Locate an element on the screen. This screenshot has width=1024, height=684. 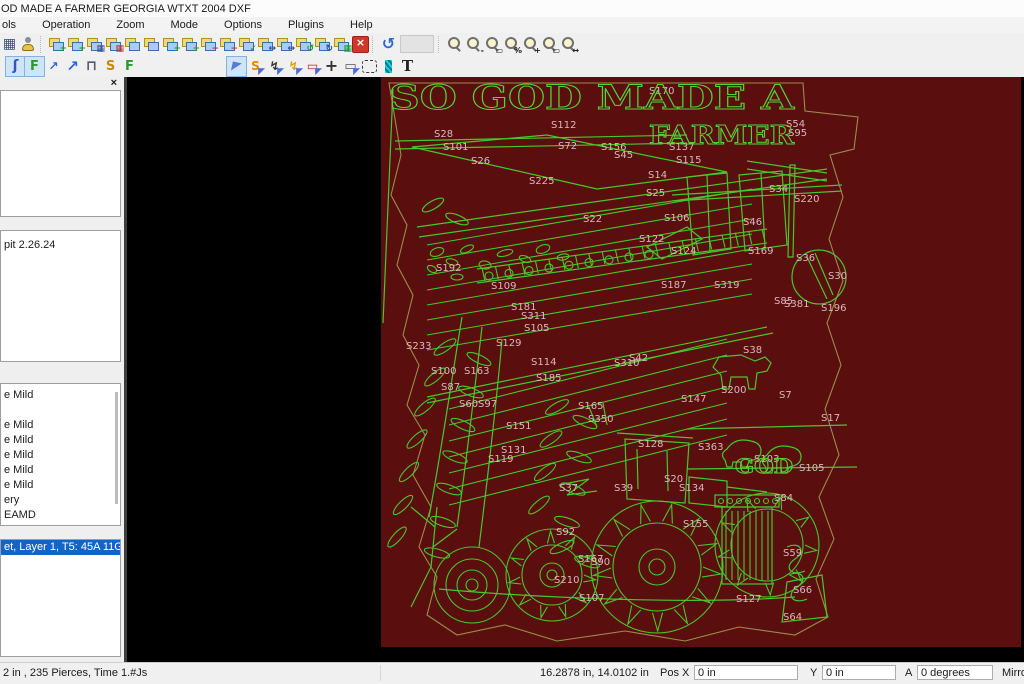
redo-blank-button is located at coordinates (417, 44).